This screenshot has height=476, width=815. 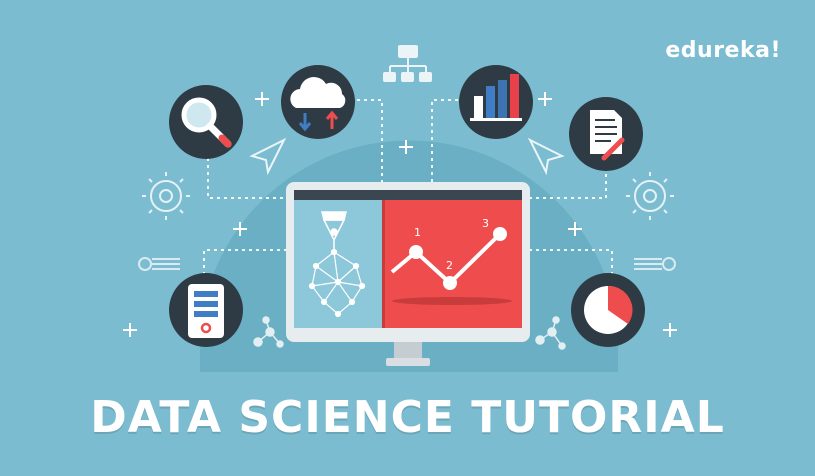 What do you see at coordinates (206, 122) in the screenshot?
I see `magnifier-icon` at bounding box center [206, 122].